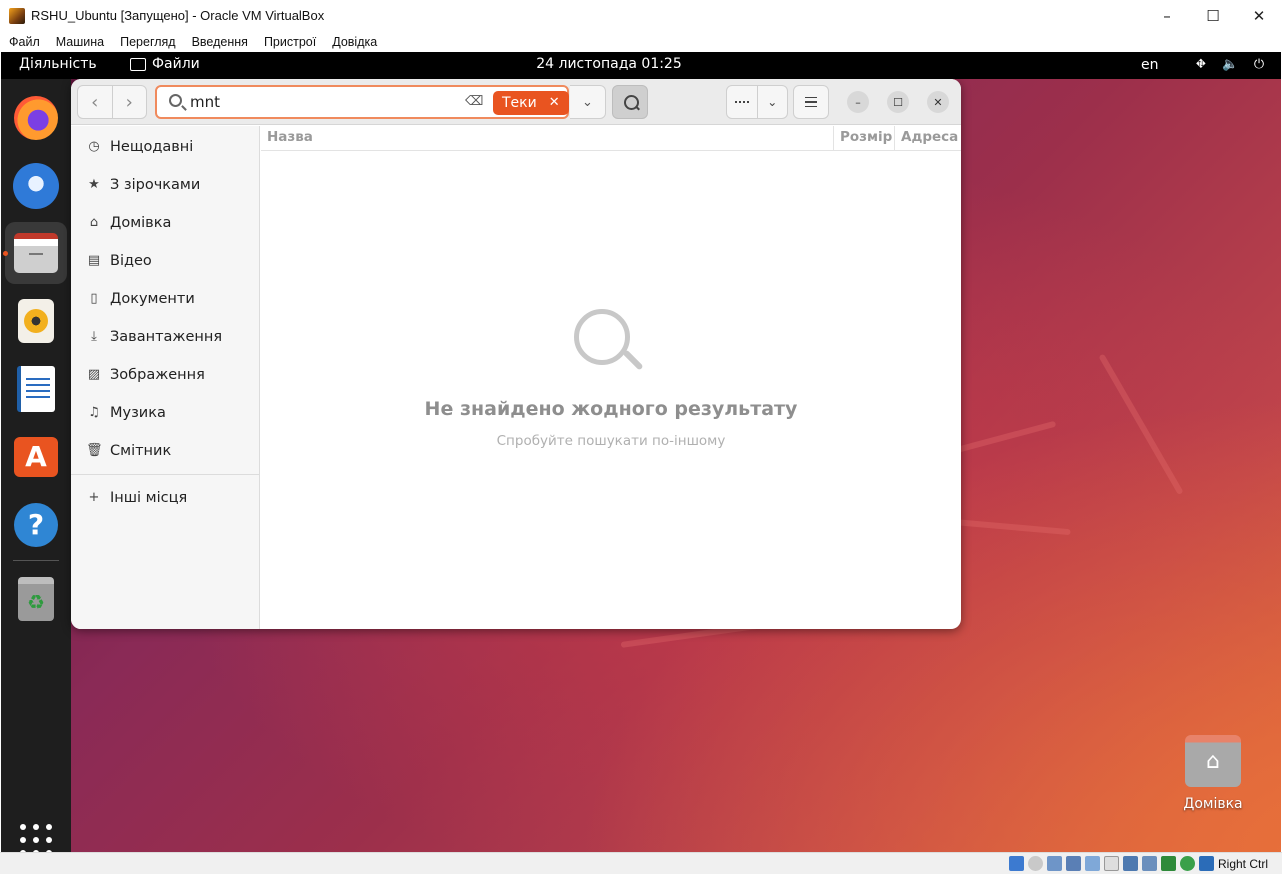 The height and width of the screenshot is (874, 1282). I want to click on dock-rhythmbox, so click(36, 321).